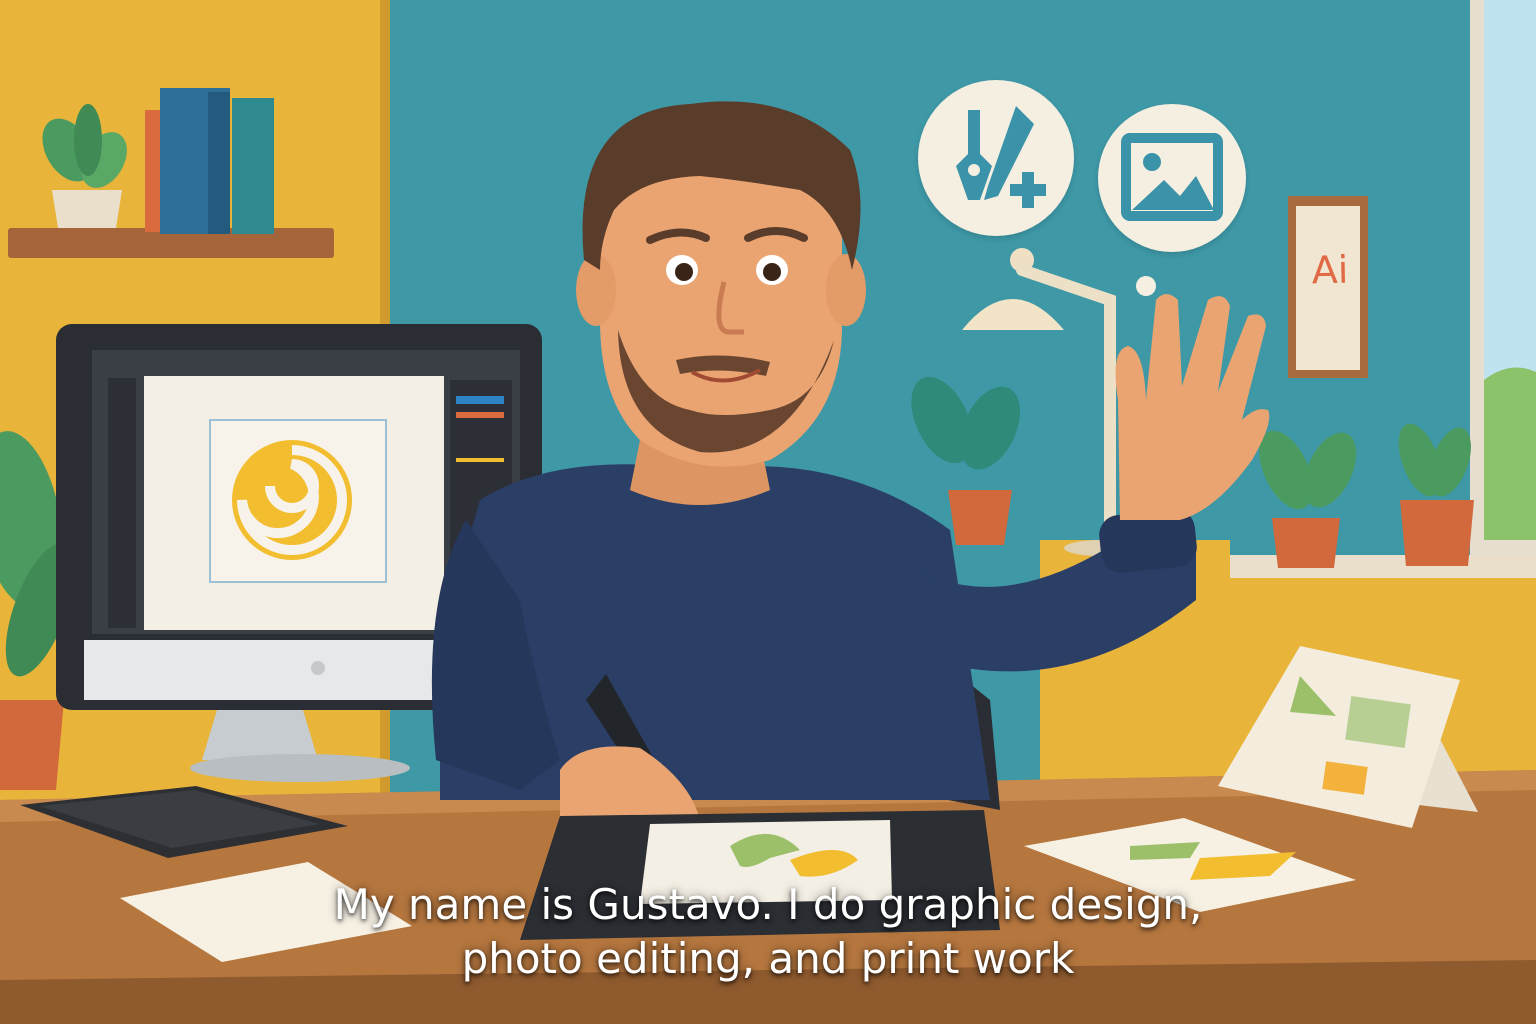  I want to click on caption-line-1: My name is Gustavo. I do graphic design,, so click(768, 904).